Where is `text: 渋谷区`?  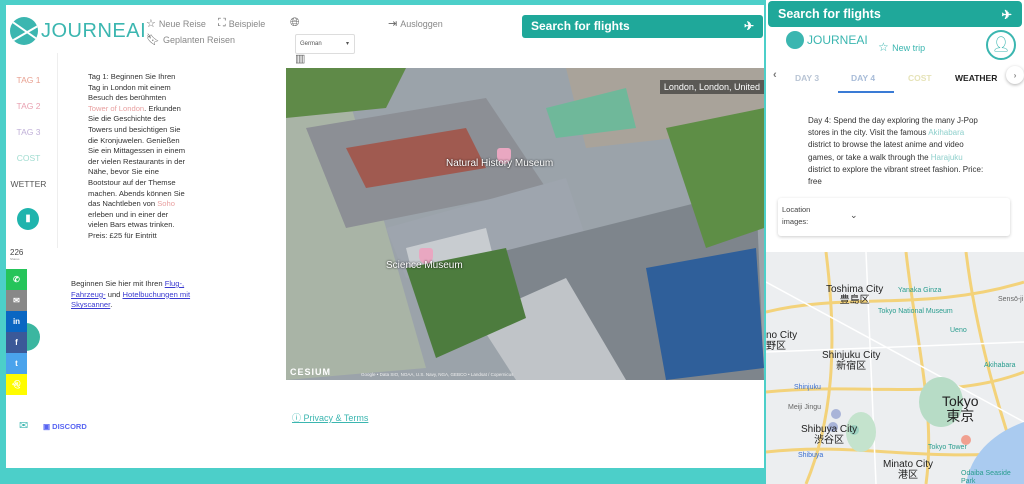
text: 渋谷区 is located at coordinates (829, 440).